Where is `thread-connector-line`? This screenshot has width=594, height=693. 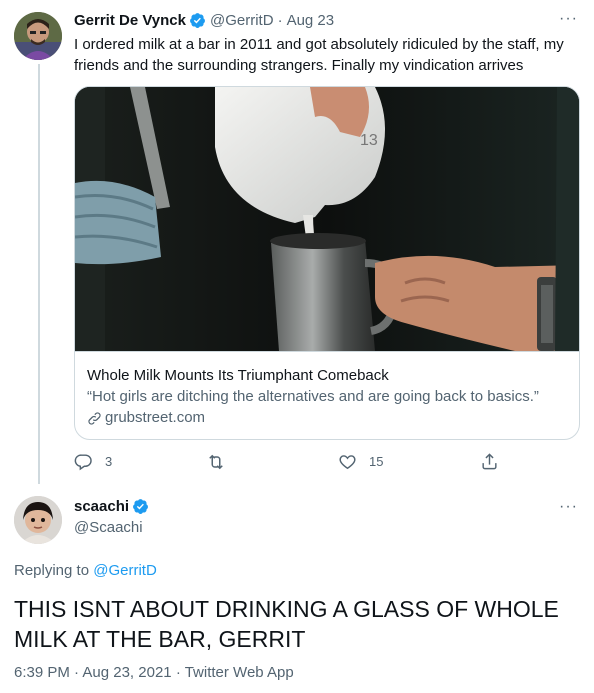 thread-connector-line is located at coordinates (39, 274).